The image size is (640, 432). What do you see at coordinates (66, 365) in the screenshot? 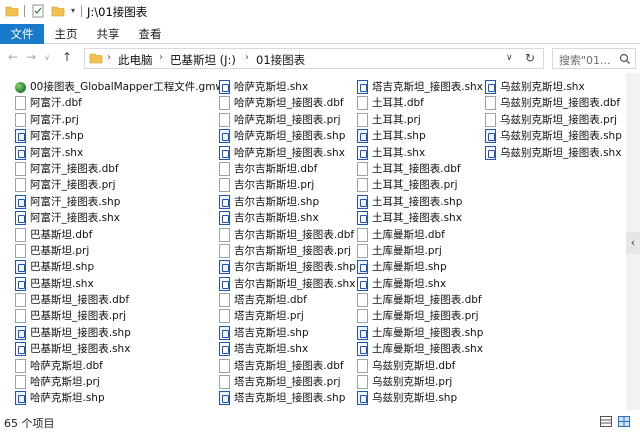
I see `file-name: 哈萨克斯坦.dbf` at bounding box center [66, 365].